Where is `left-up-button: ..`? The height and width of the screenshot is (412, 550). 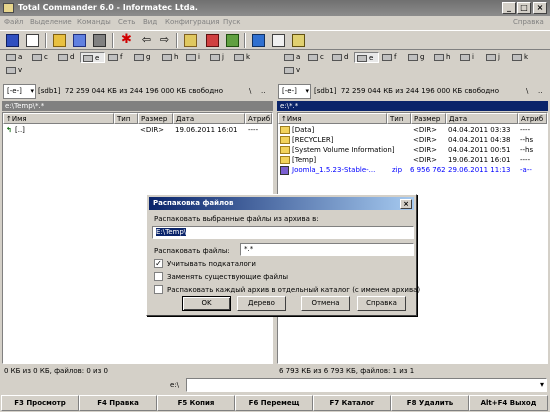 left-up-button: .. is located at coordinates (263, 91).